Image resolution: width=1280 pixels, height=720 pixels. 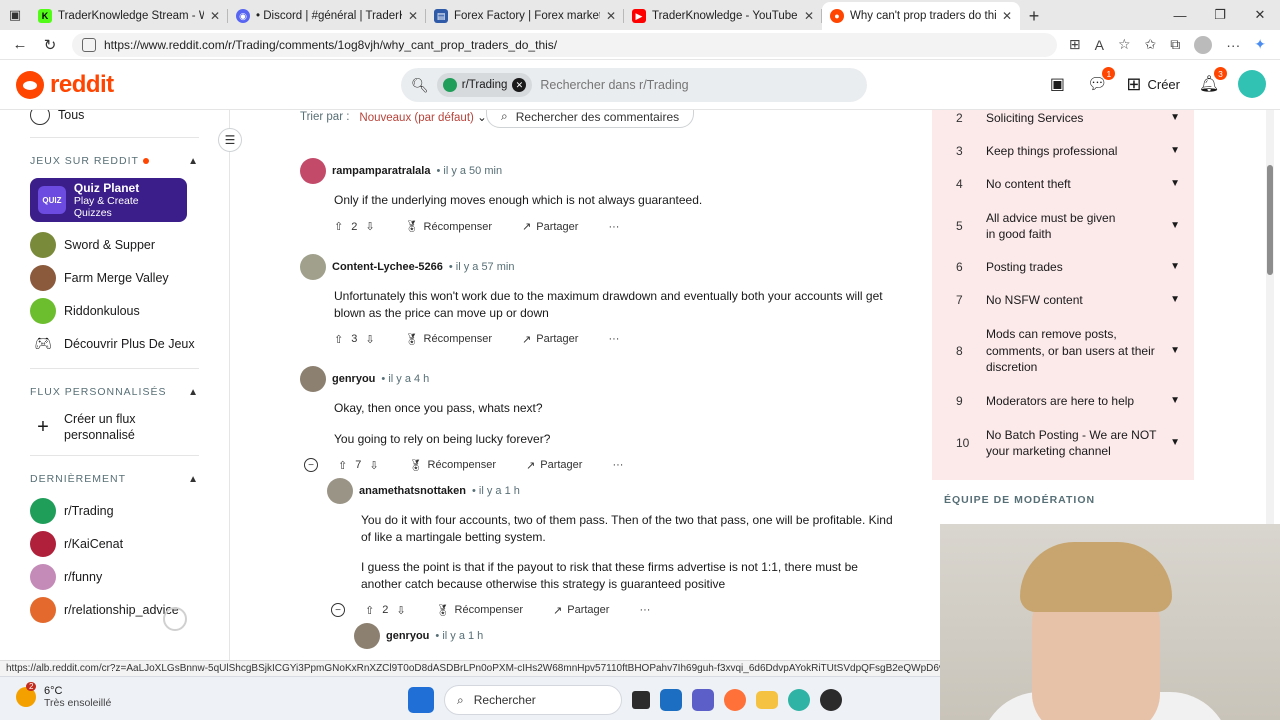 What do you see at coordinates (485, 267) in the screenshot?
I see `comment-time: il y a 57 min` at bounding box center [485, 267].